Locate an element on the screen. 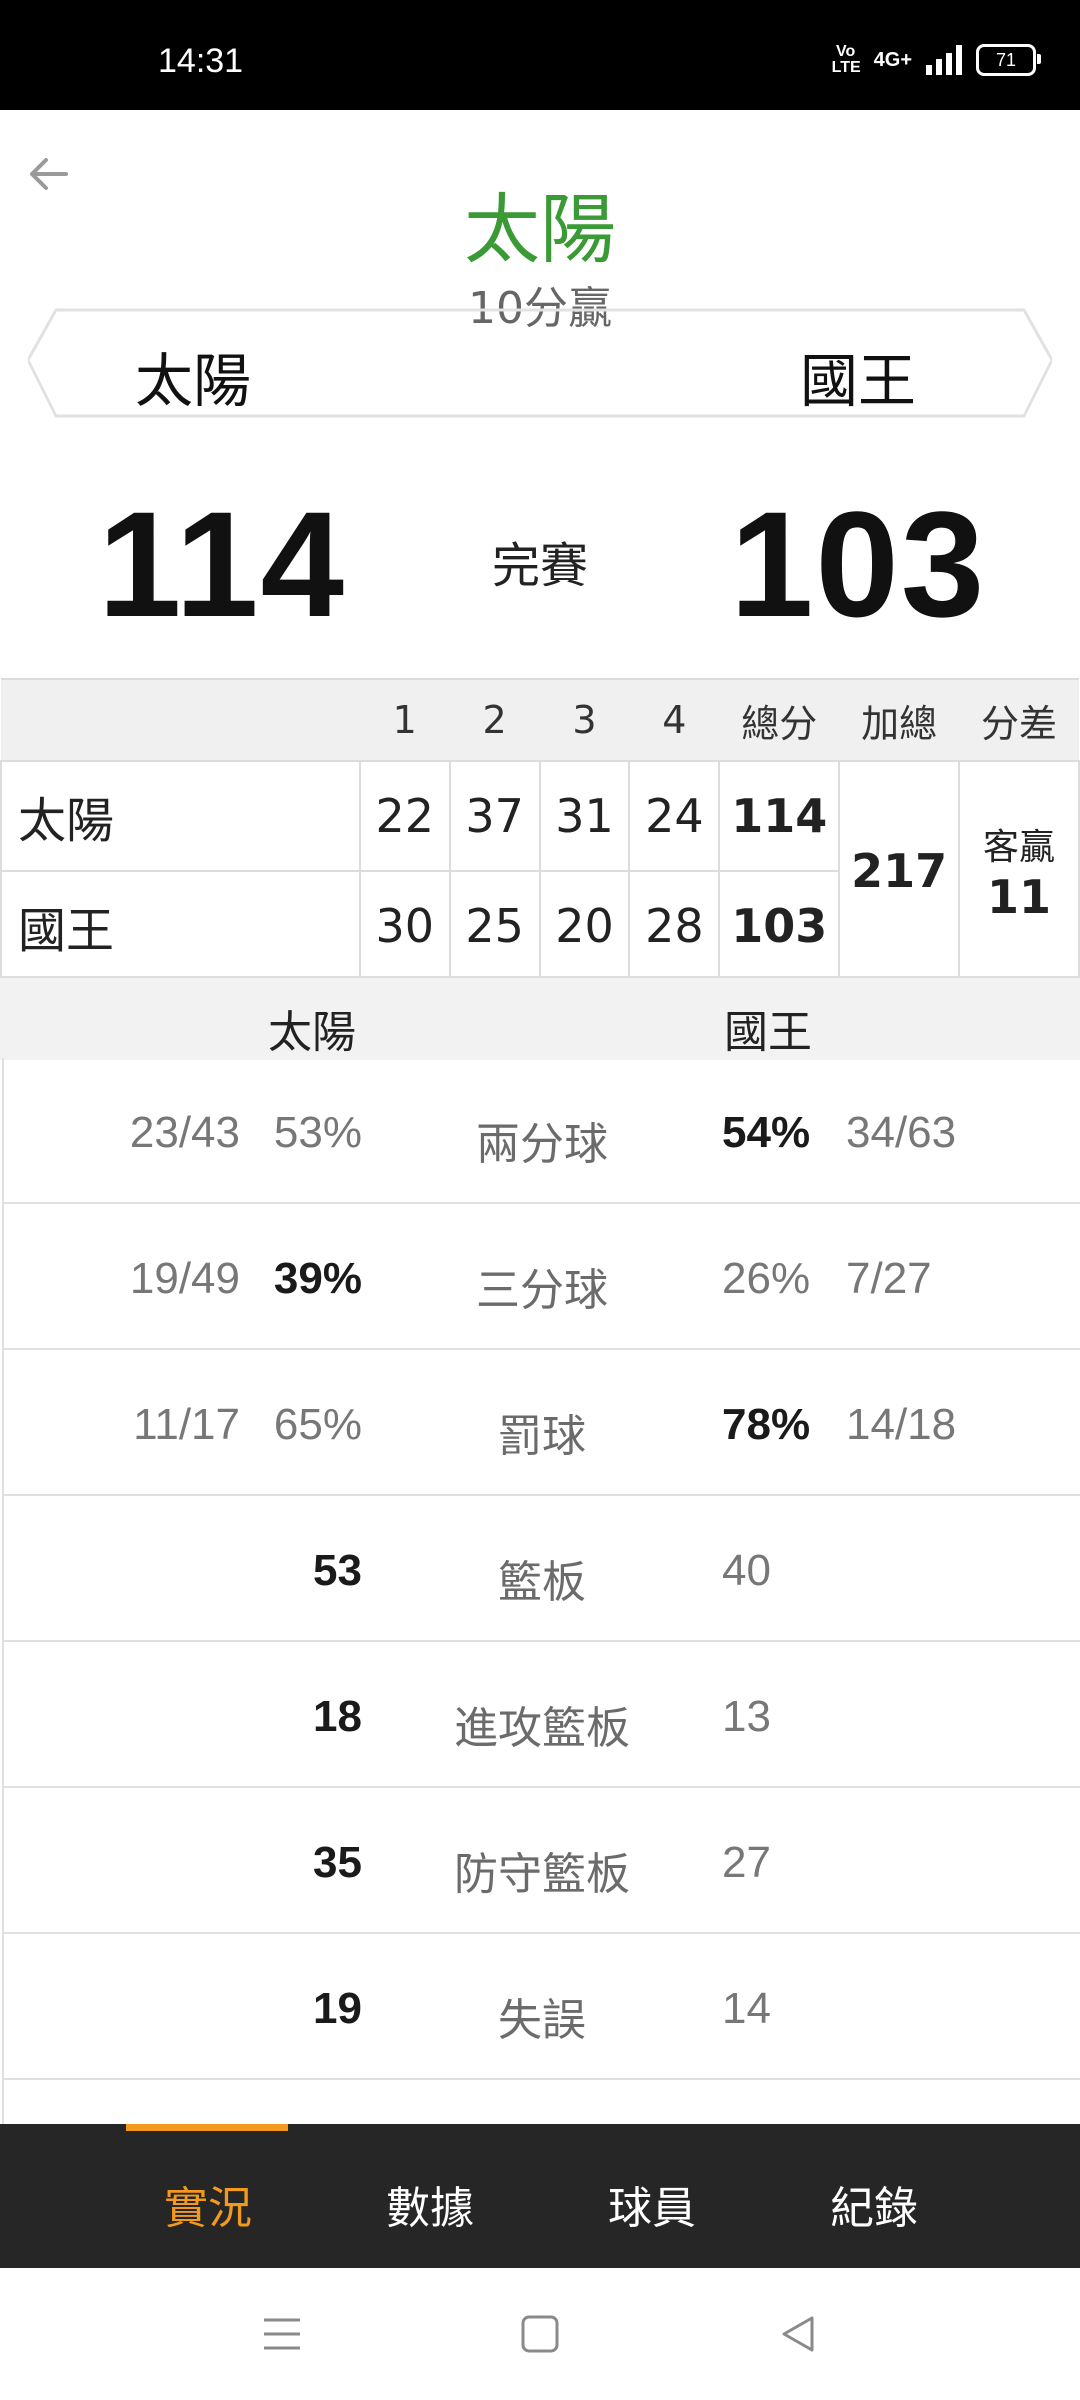 The height and width of the screenshot is (2400, 1080). header-cell: 3 is located at coordinates (584, 720).